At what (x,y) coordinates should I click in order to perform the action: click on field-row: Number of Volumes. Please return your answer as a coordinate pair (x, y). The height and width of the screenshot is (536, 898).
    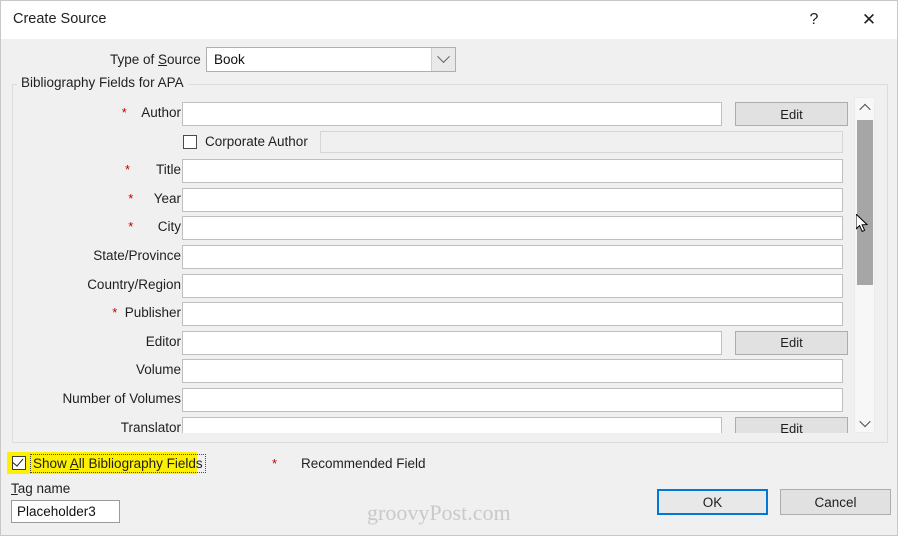
    Looking at the image, I should click on (431, 400).